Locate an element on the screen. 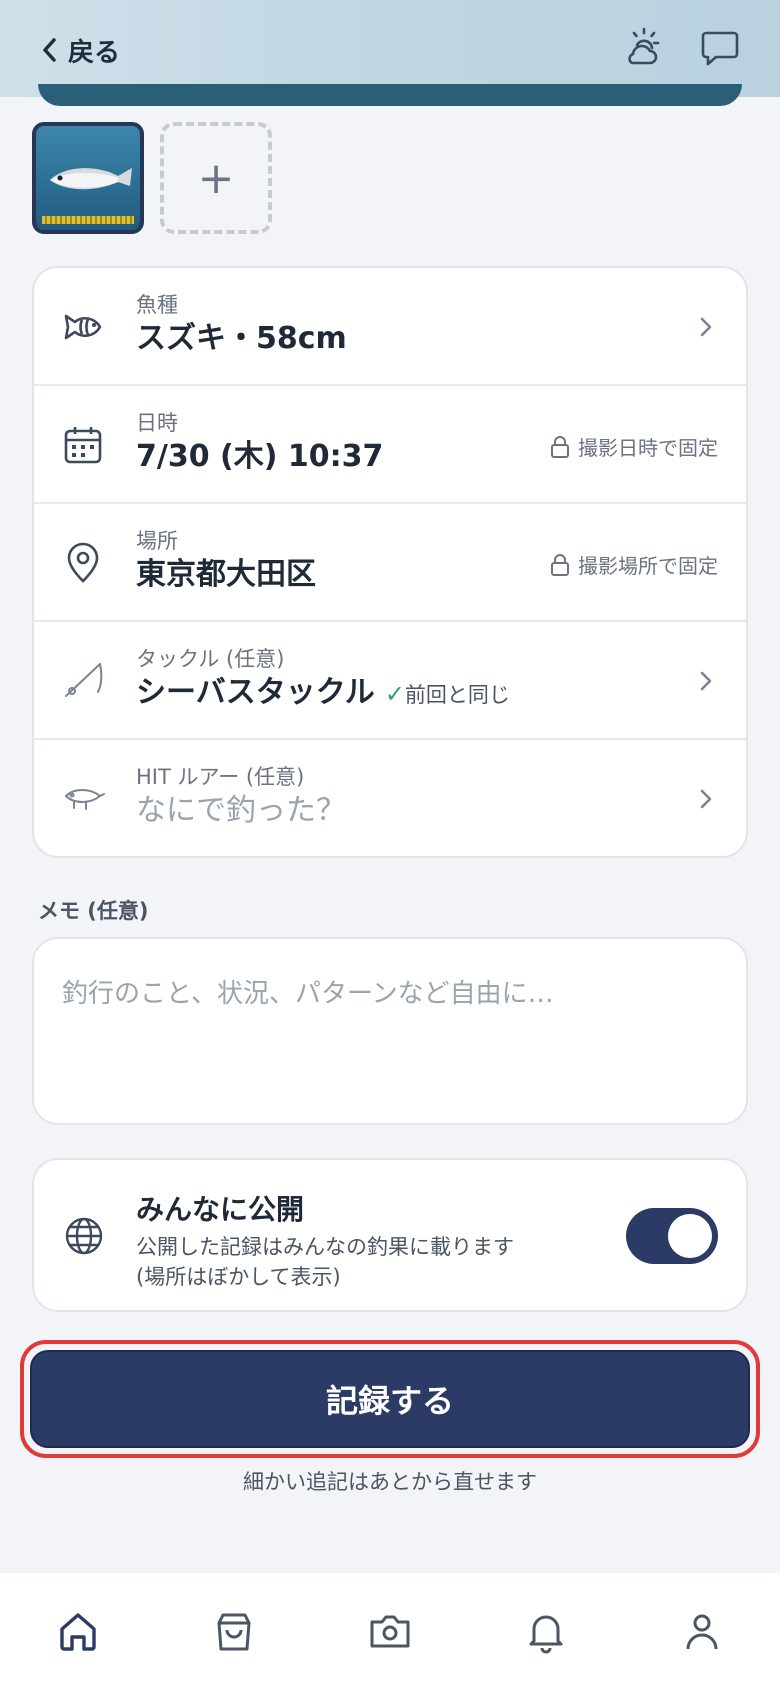  public-share-card: みんなに公開 公開した記録はみんなの釣果に載ります (場所はぼかして表示) is located at coordinates (390, 1235).